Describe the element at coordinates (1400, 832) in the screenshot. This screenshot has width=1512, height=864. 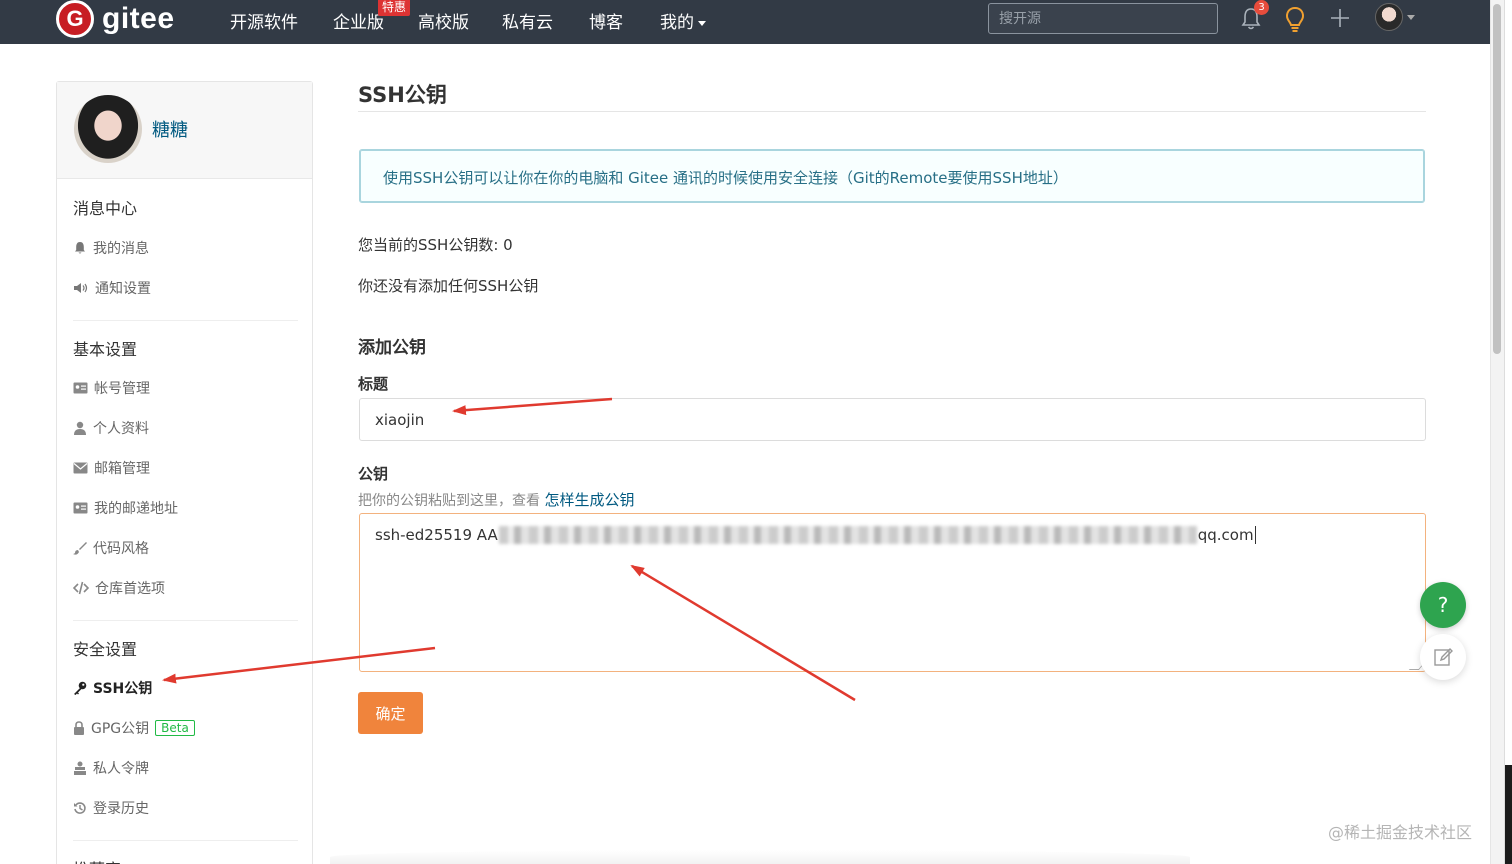
I see `watermark: @稀土掘金技术社区` at that location.